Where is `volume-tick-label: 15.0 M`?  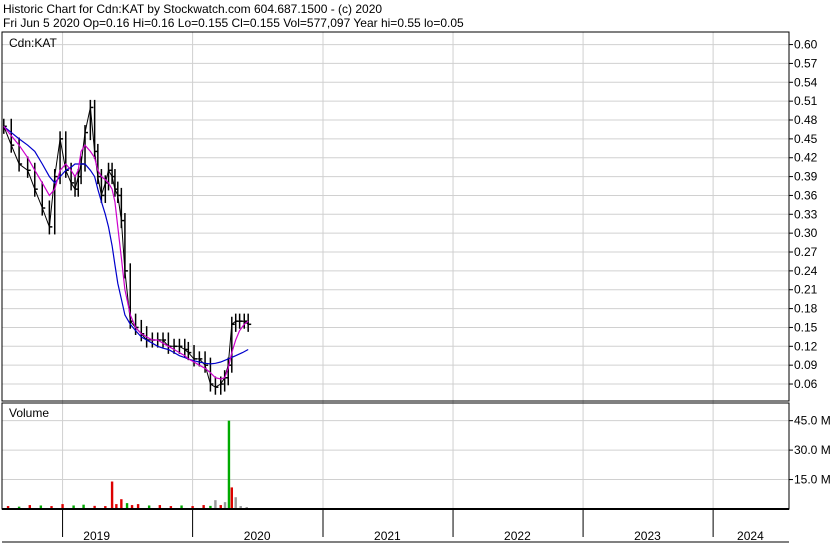 volume-tick-label: 15.0 M is located at coordinates (812, 480).